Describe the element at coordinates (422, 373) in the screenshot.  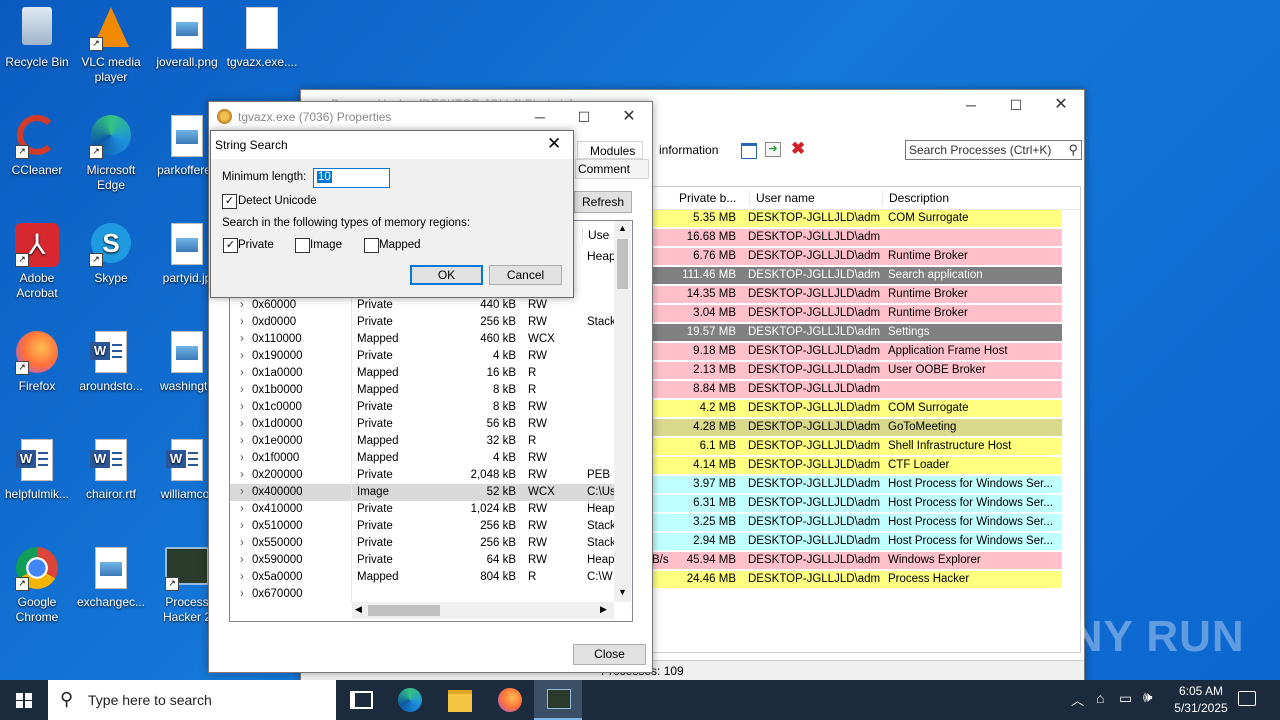
I see `memory-region-row: › 0x1a0000 Mapped 16 kB R` at that location.